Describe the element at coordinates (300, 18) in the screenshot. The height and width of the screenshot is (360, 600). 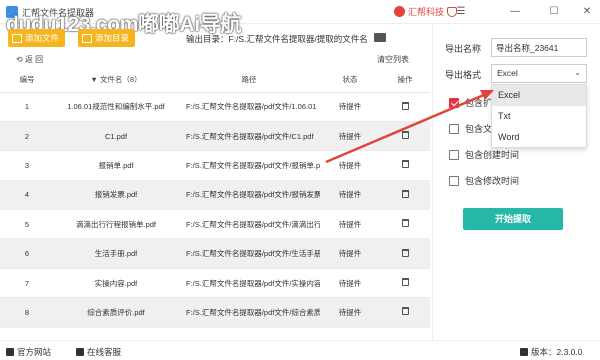
I see `title-bar: 汇帮文件名提取器 dudu123.com嘟嘟Ai导航 汇帮科技 ☰ — ☐ ✕` at that location.